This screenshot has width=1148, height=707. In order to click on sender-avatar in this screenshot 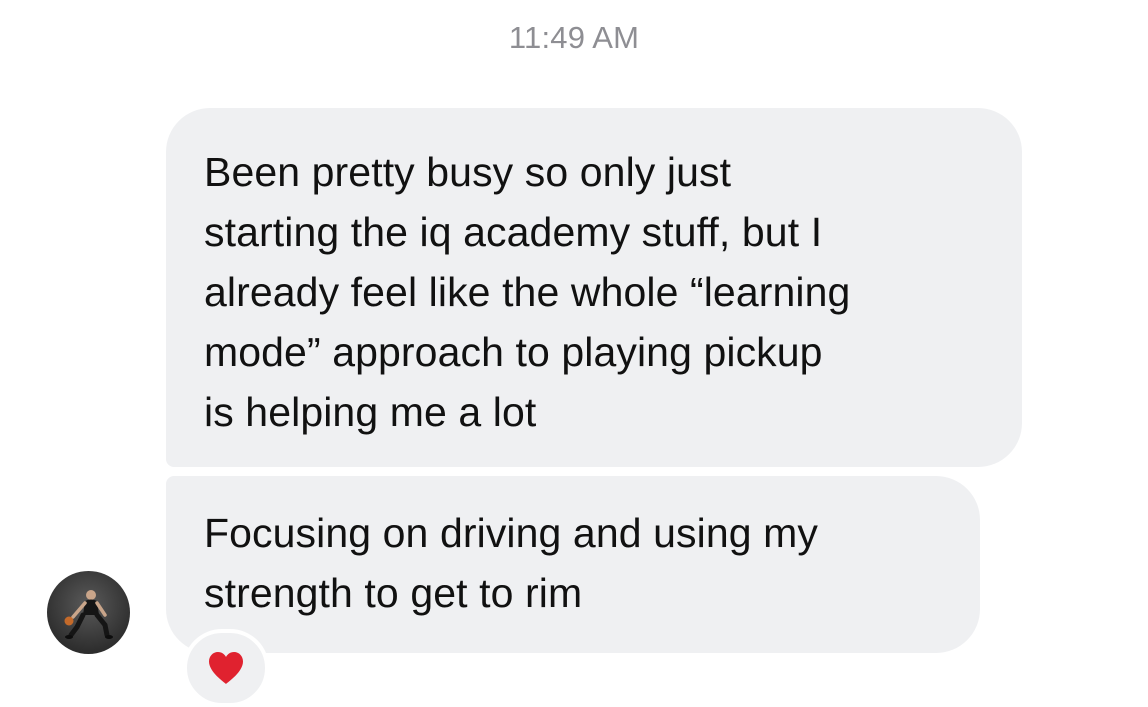, I will do `click(88, 612)`.